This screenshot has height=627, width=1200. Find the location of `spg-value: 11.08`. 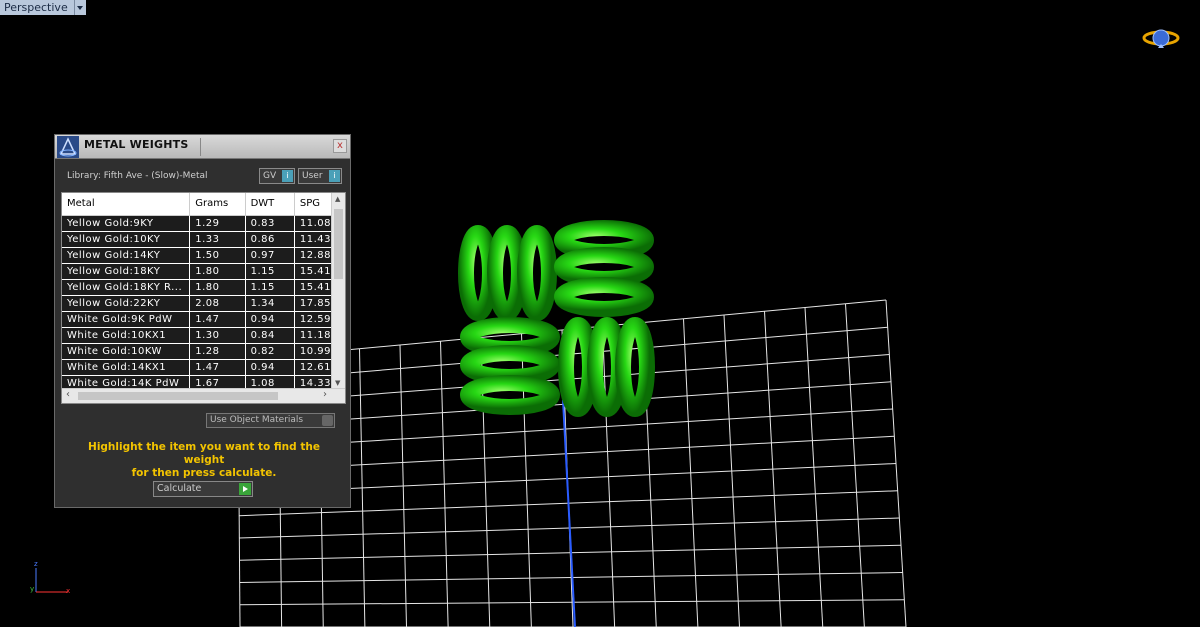

spg-value: 11.08 is located at coordinates (313, 223).